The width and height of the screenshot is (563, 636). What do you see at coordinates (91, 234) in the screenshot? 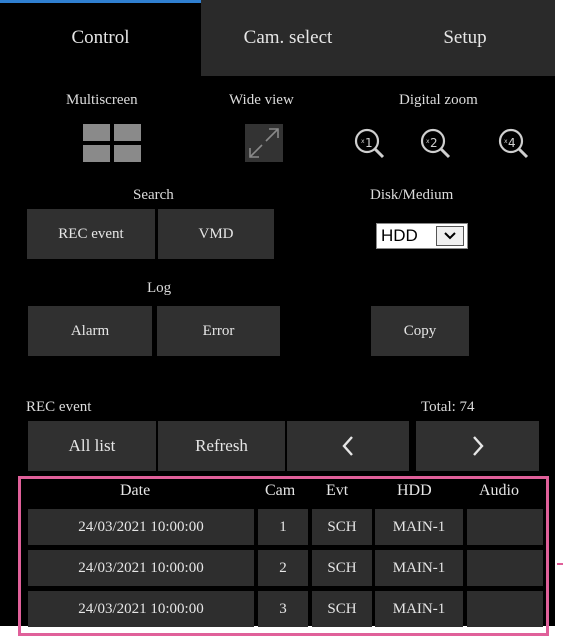
I see `rec-event-search-button: REC event` at bounding box center [91, 234].